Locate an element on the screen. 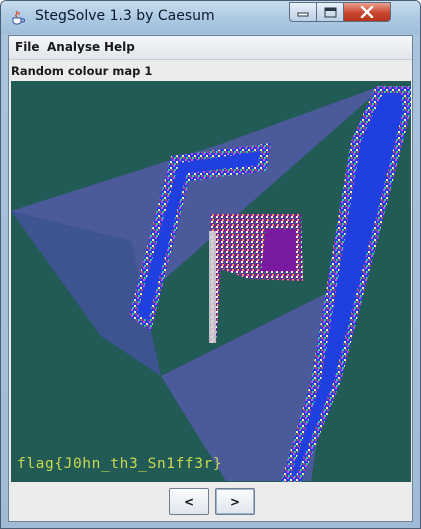  title-bar: StegSolve 1.3 by Caesum is located at coordinates (210, 17).